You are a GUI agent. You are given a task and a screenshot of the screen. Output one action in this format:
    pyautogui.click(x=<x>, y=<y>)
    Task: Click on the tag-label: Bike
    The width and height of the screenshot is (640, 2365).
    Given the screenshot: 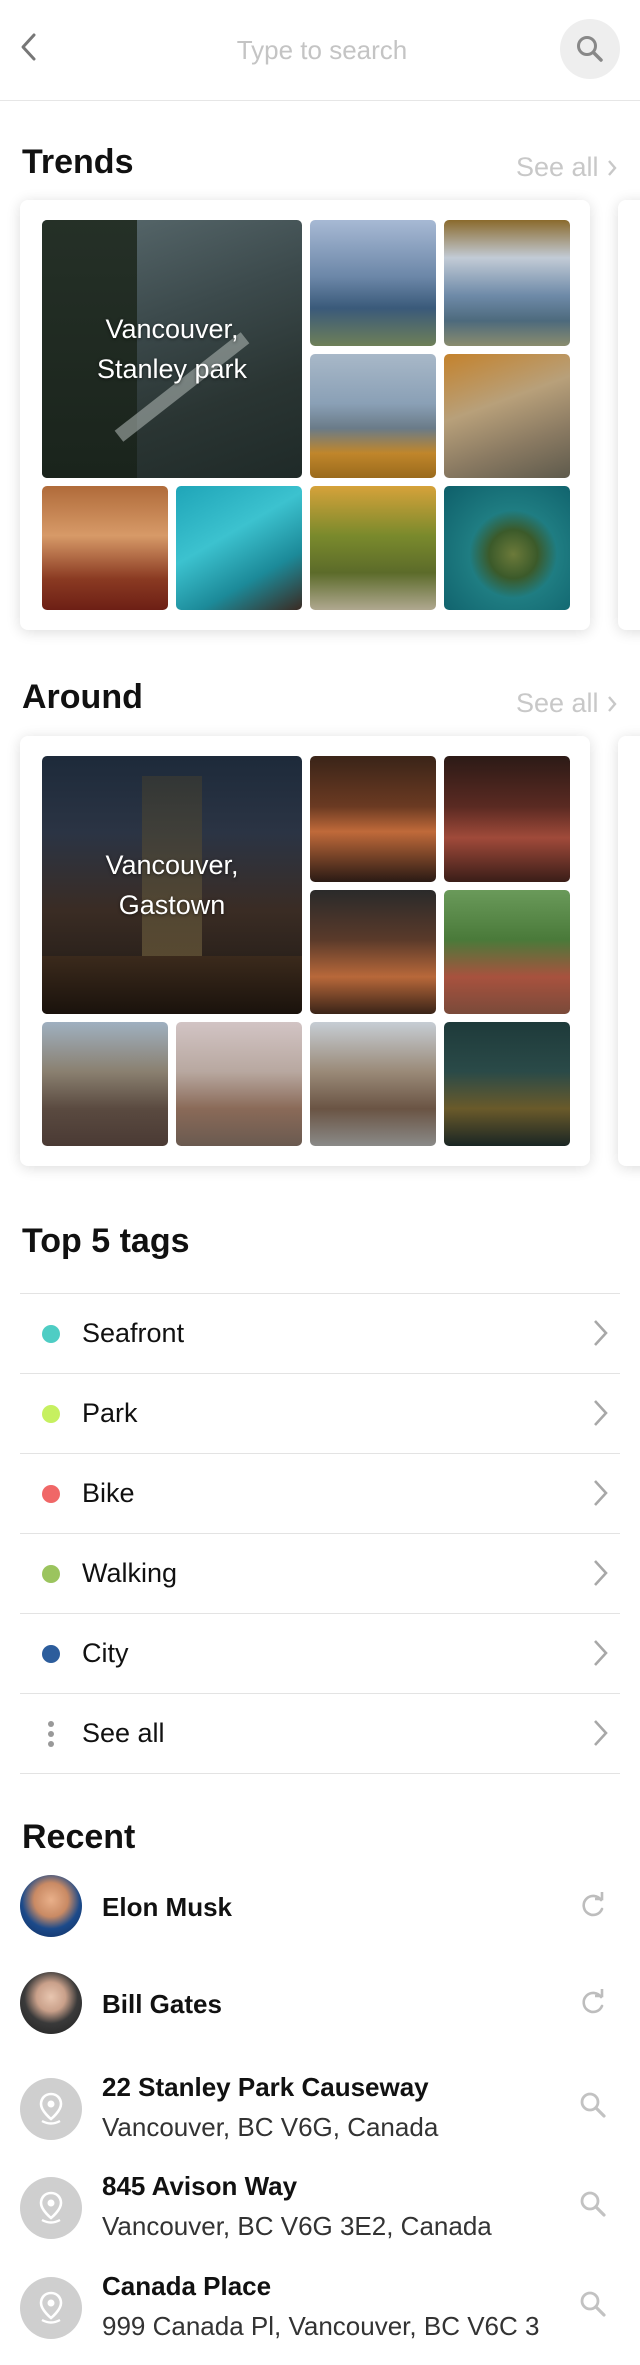 What is the action you would take?
    pyautogui.click(x=108, y=1493)
    